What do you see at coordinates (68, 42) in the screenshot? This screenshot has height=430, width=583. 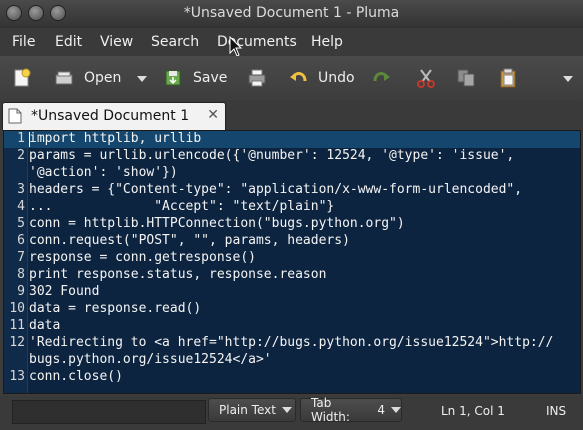 I see `menu-edit: Edit` at bounding box center [68, 42].